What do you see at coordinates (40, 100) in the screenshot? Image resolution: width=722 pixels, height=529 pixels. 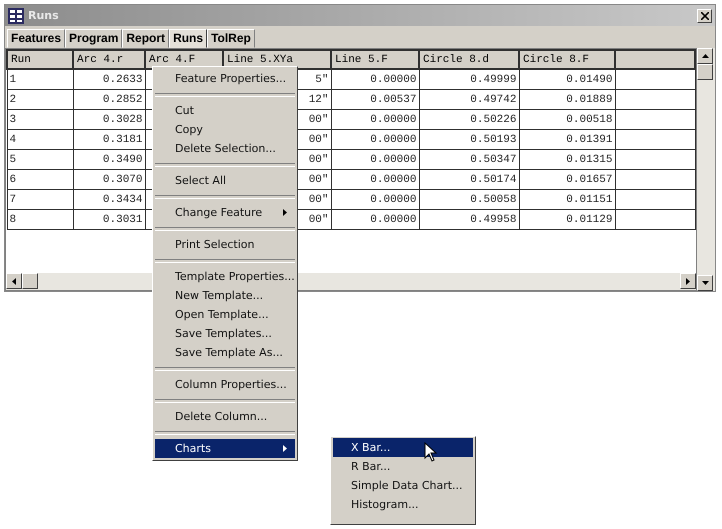 I see `table-cell: 2` at bounding box center [40, 100].